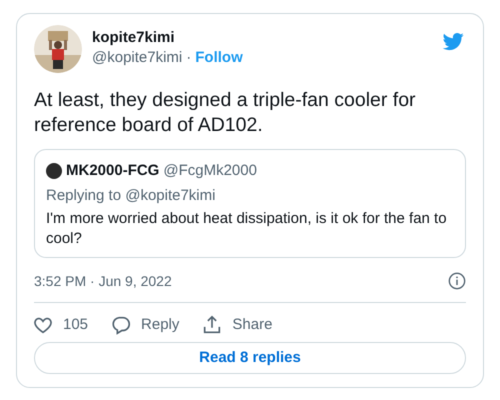 The height and width of the screenshot is (400, 500). Describe the element at coordinates (145, 325) in the screenshot. I see `reply-button: Reply` at that location.